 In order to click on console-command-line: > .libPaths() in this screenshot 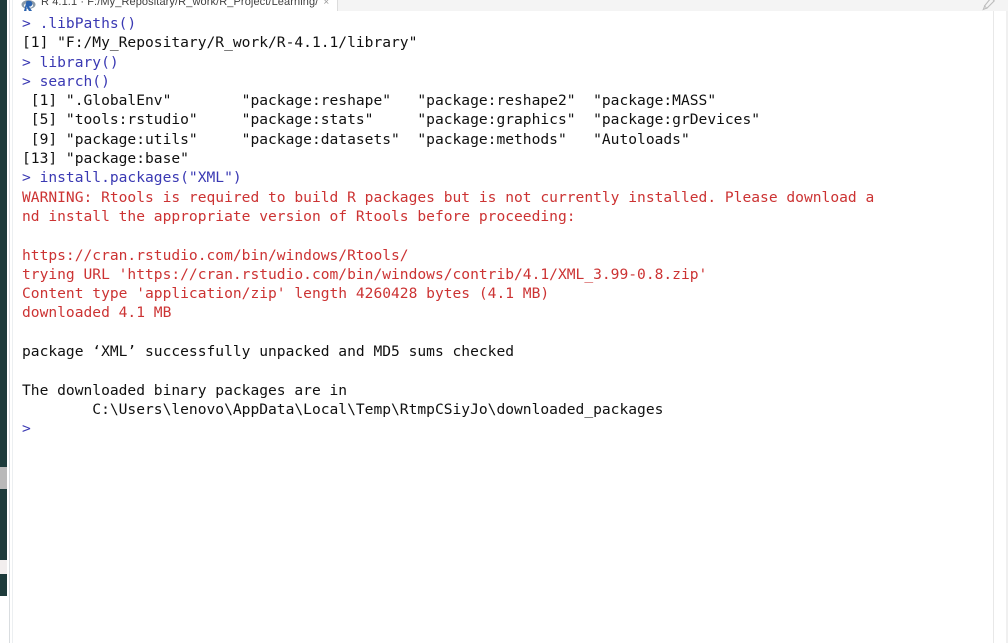, I will do `click(79, 23)`.